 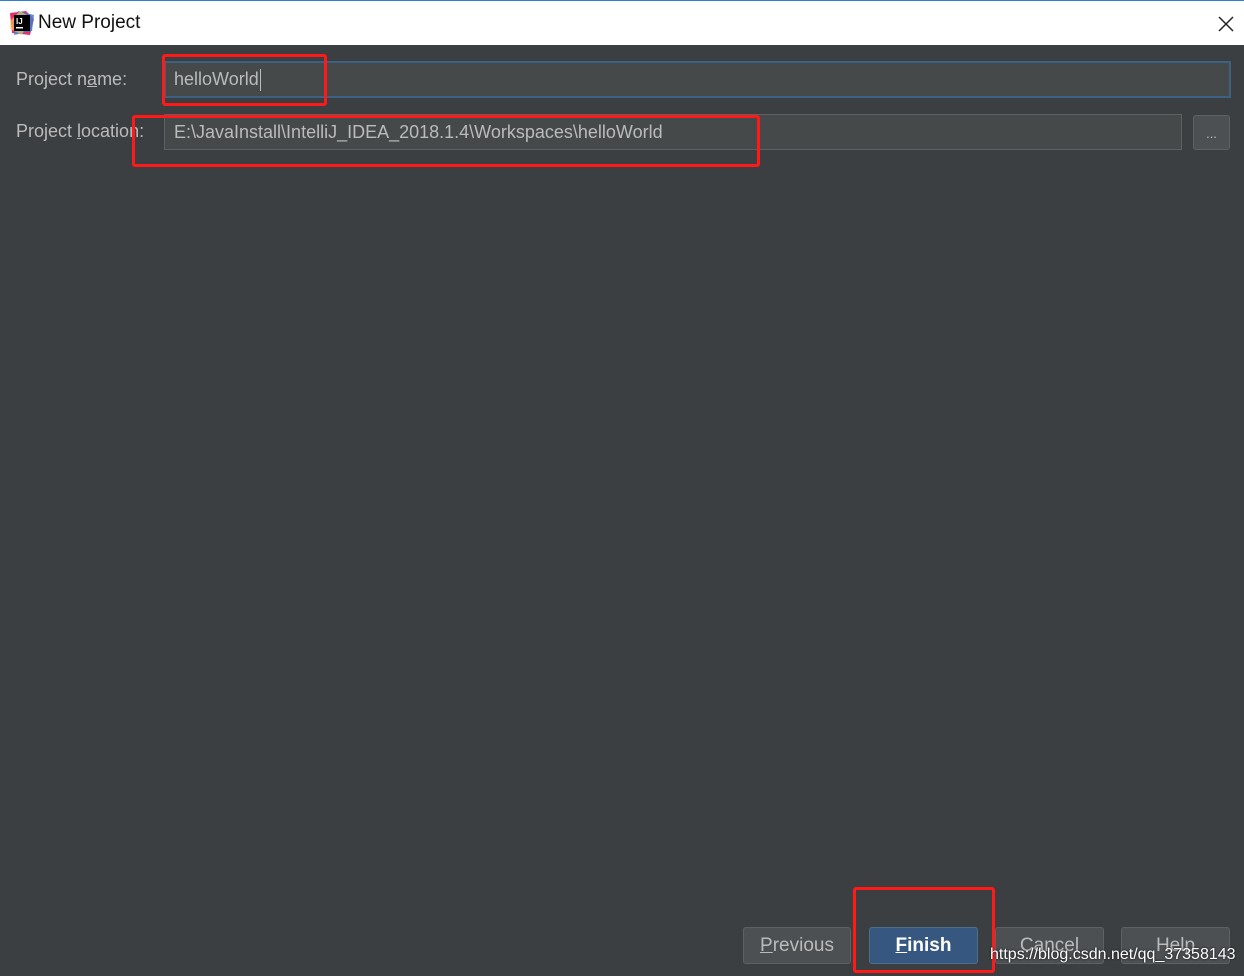 What do you see at coordinates (112, 79) in the screenshot?
I see `label-text: me:` at bounding box center [112, 79].